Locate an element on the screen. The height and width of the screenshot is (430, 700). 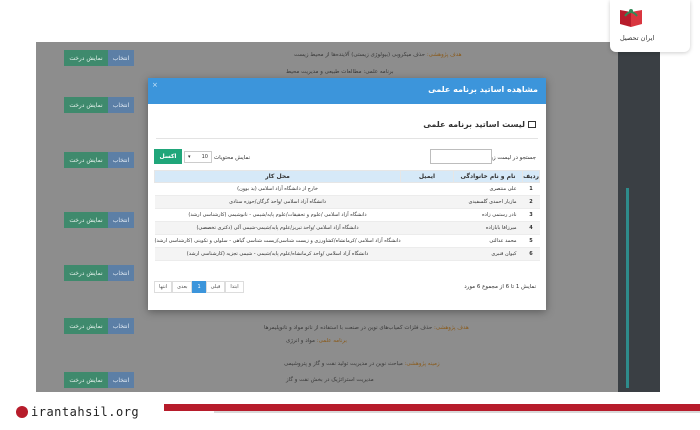
pager-page-button: 1 is located at coordinates (199, 287).